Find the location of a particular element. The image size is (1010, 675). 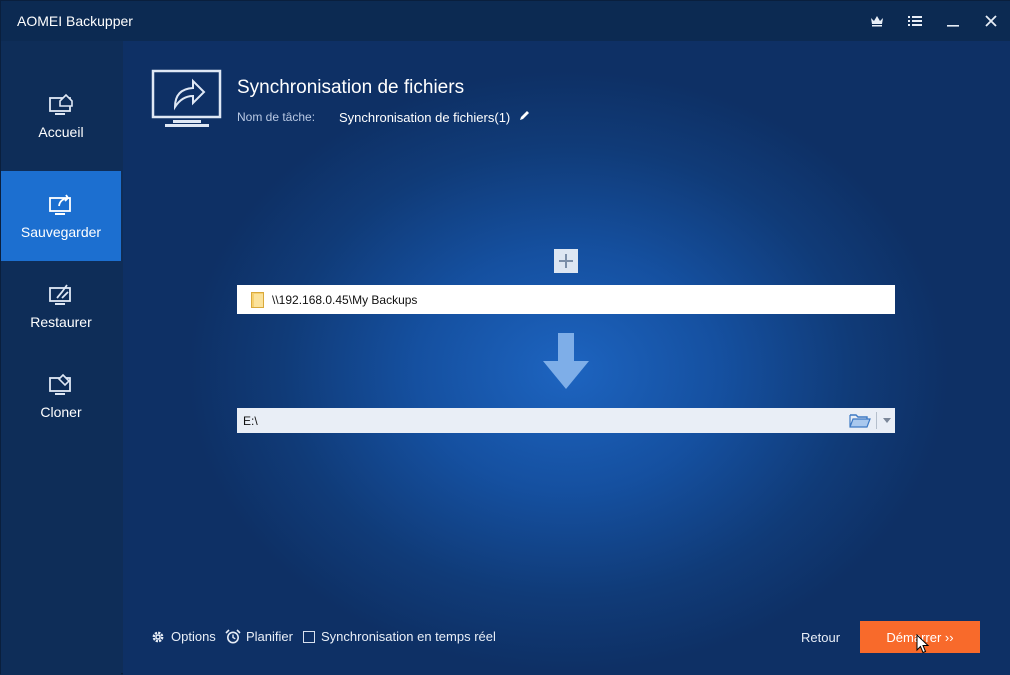

browse-folder-button is located at coordinates (860, 420).